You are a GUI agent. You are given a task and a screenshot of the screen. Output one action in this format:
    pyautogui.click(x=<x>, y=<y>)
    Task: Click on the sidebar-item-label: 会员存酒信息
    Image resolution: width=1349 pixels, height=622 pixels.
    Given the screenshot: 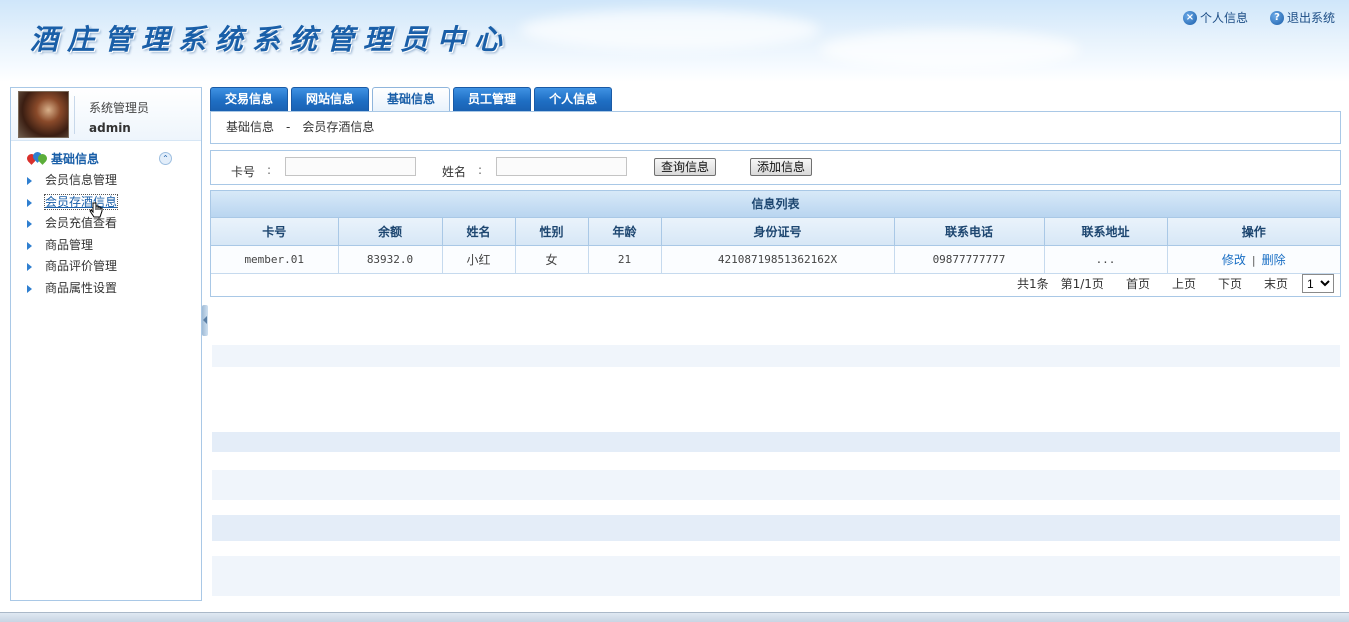 What is the action you would take?
    pyautogui.click(x=81, y=201)
    